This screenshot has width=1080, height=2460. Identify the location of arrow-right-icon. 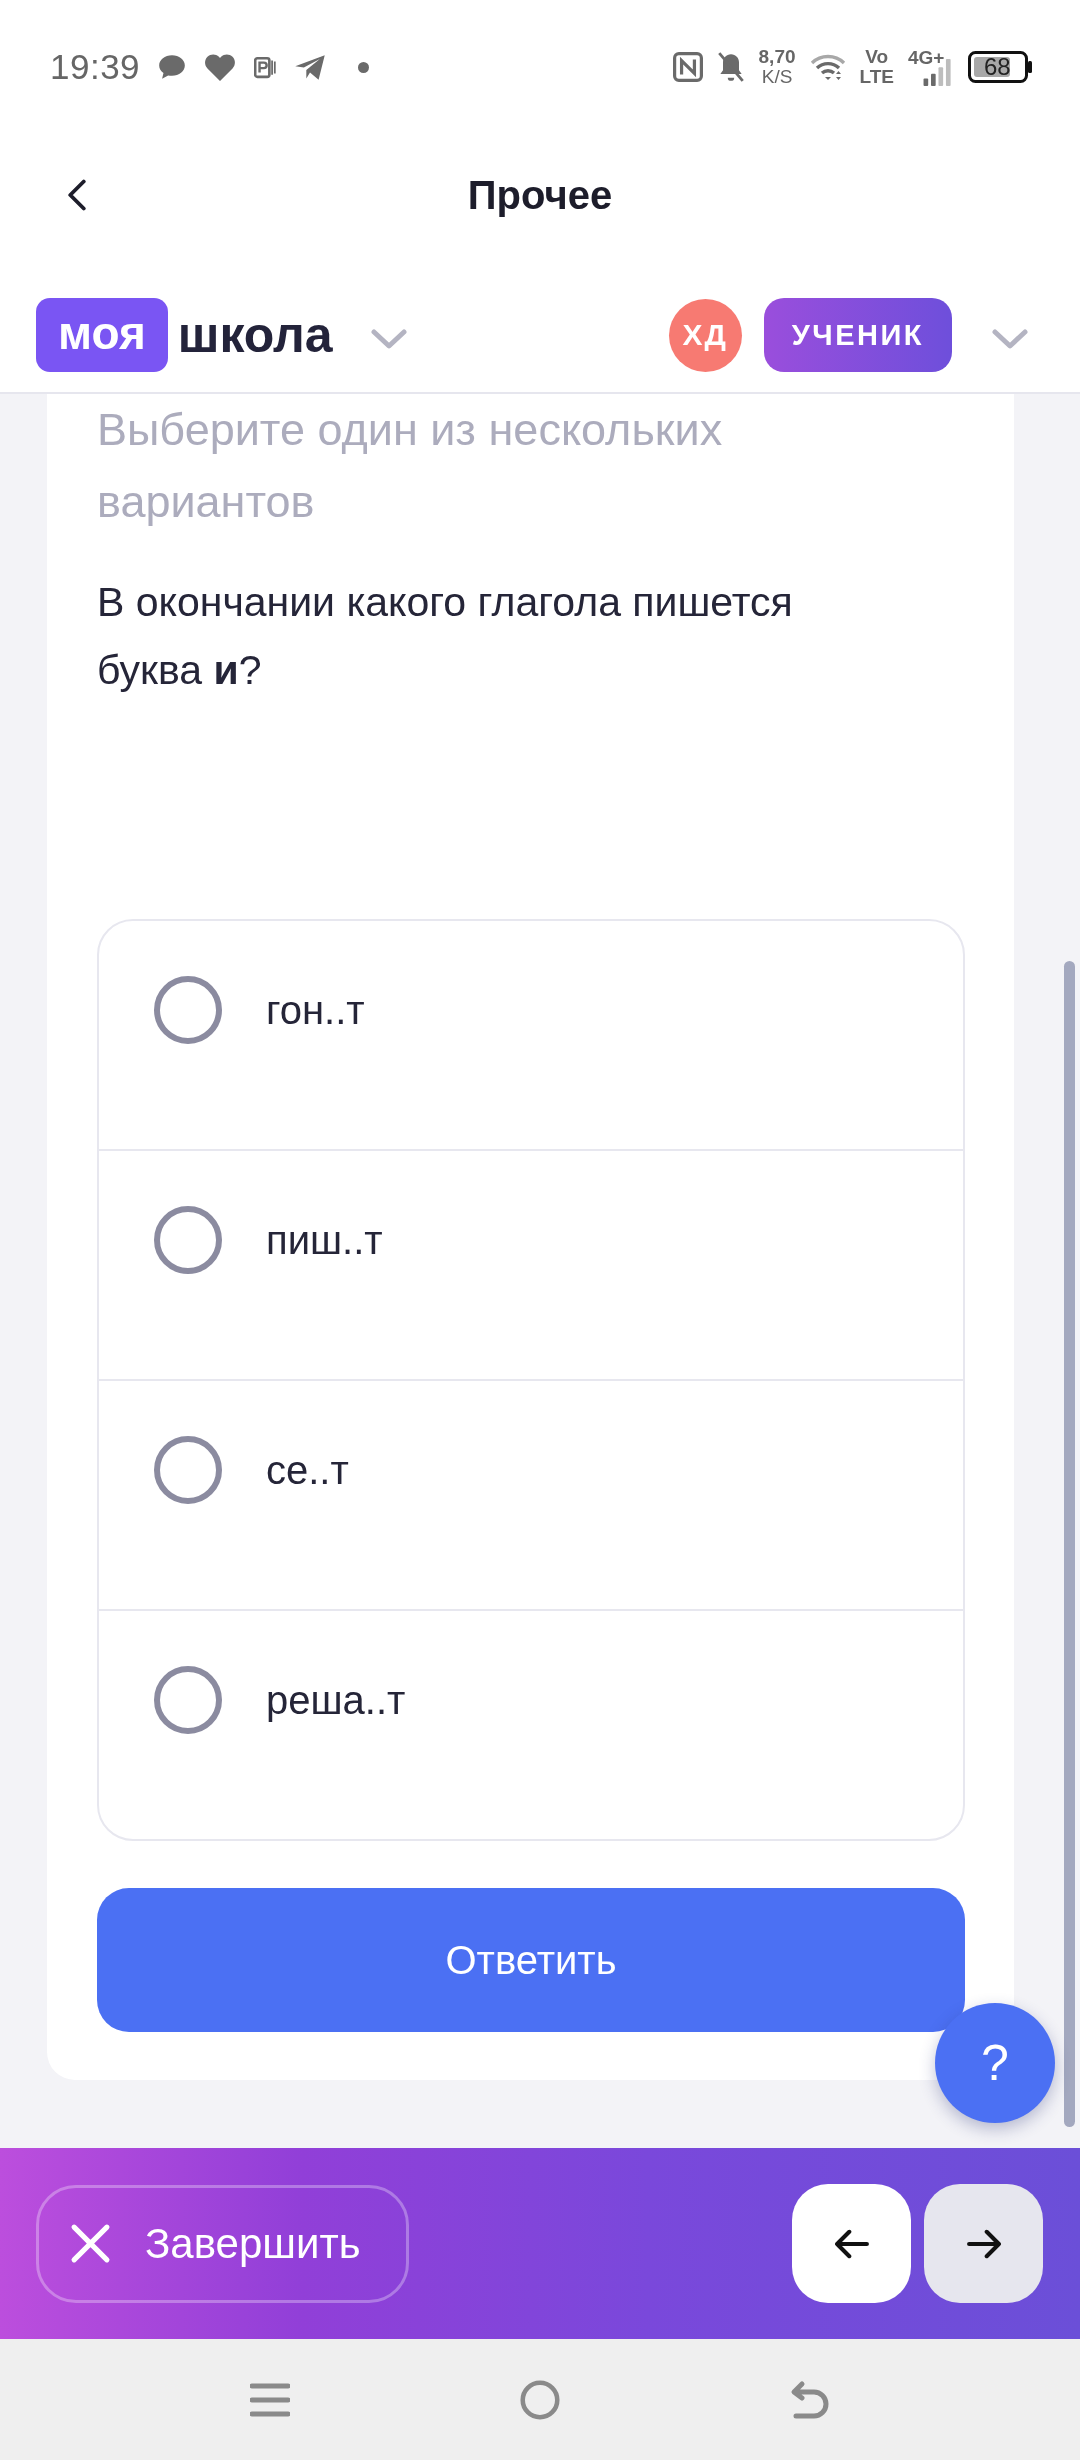
(983, 2243).